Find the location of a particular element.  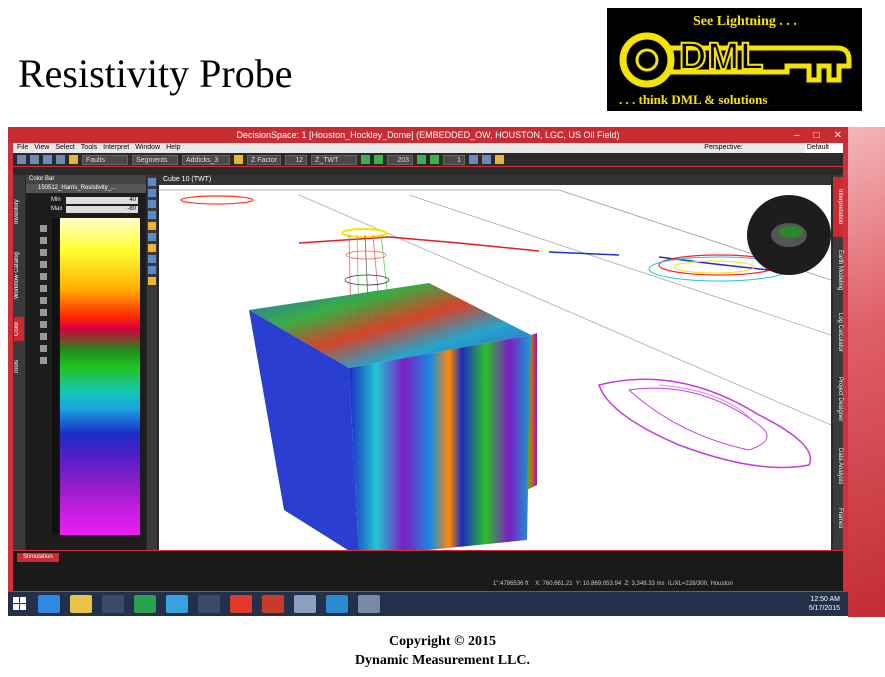

play-forward-icon is located at coordinates (422, 159).